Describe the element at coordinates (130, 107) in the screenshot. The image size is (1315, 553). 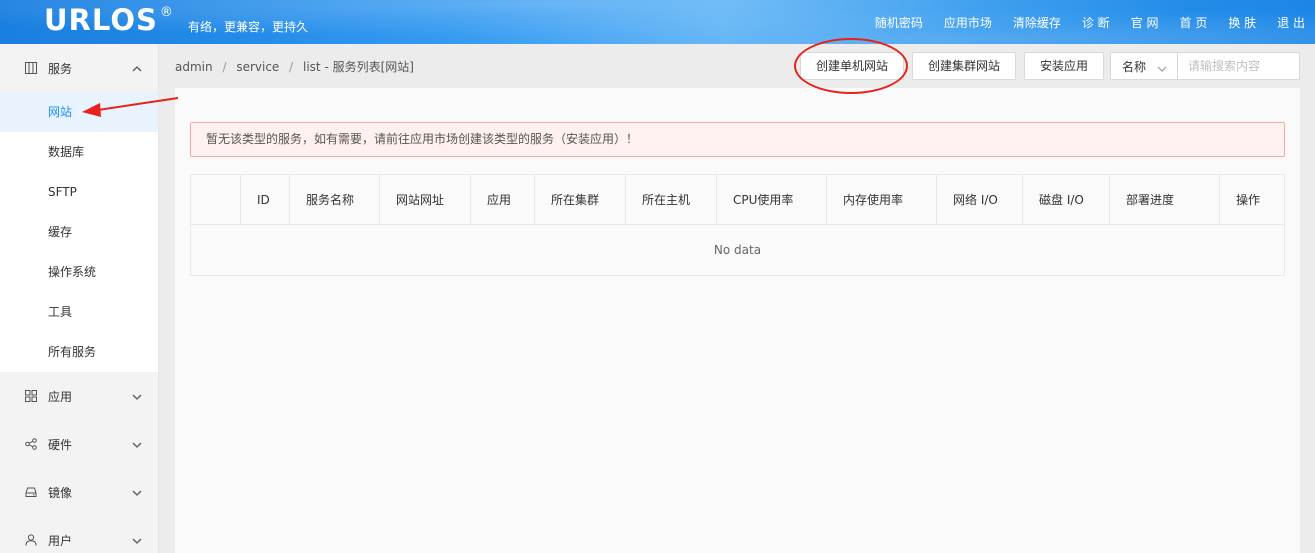
I see `annotation-arrow-icon` at that location.